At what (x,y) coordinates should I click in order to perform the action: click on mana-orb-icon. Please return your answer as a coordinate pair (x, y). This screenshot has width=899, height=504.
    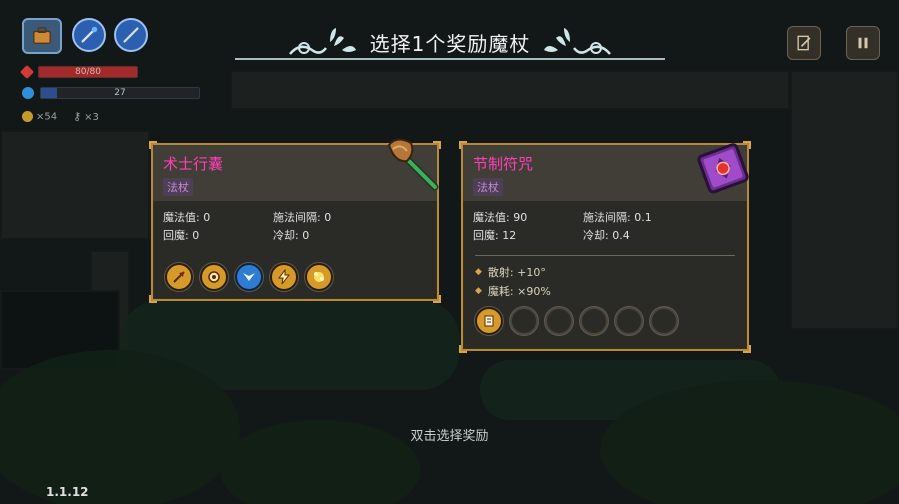
    Looking at the image, I should click on (28, 93).